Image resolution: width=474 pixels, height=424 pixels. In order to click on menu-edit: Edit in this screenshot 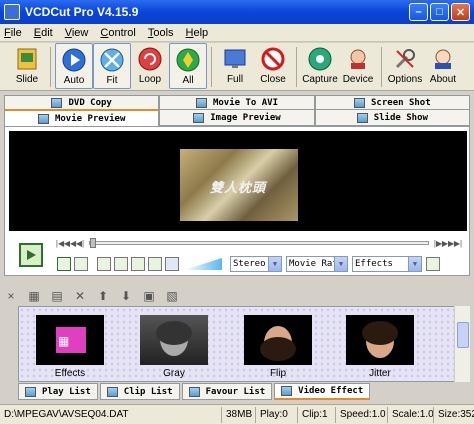, I will do `click(43, 33)`.